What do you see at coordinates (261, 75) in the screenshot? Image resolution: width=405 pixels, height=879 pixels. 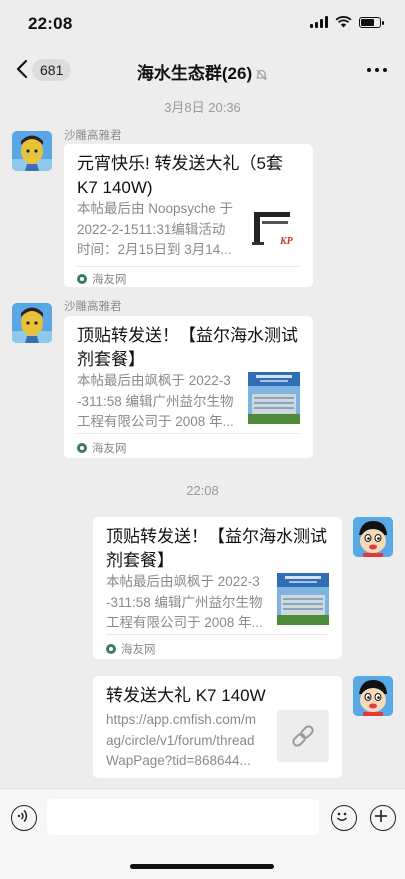 I see `mute-bell-icon` at bounding box center [261, 75].